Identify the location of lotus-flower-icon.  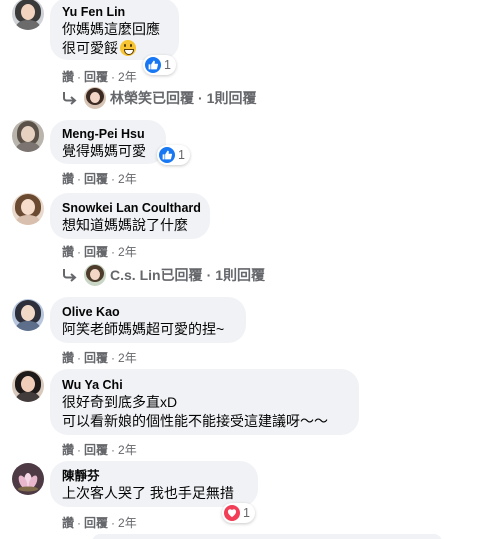
(28, 482).